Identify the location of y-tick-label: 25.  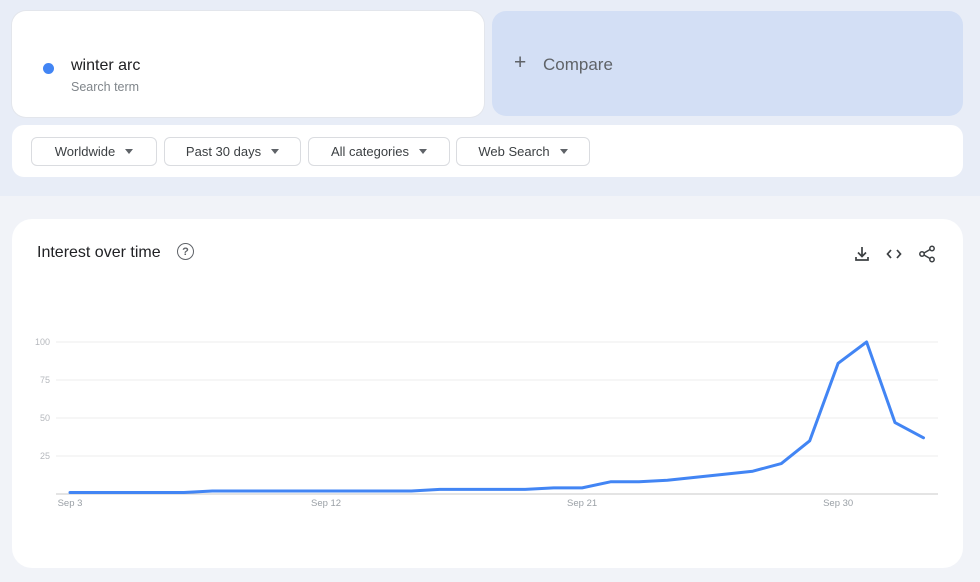
(45, 456).